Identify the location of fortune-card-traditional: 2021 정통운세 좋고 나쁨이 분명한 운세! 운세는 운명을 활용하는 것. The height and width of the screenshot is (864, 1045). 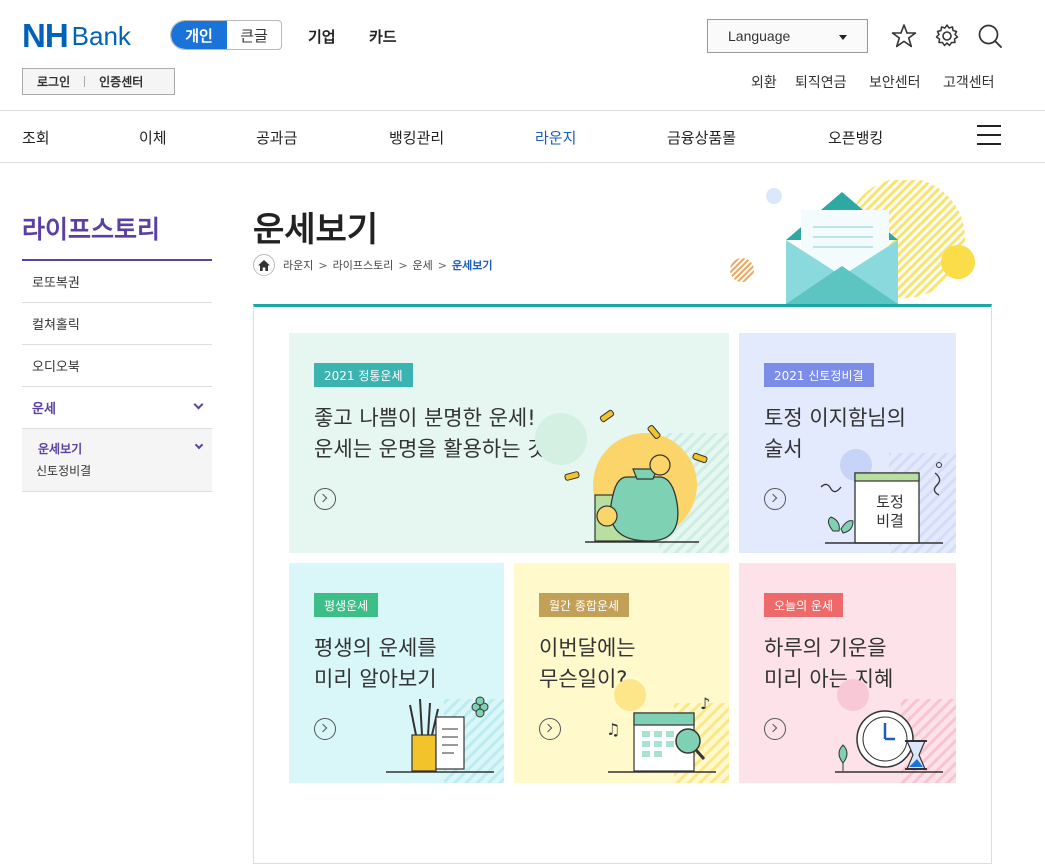
(509, 443).